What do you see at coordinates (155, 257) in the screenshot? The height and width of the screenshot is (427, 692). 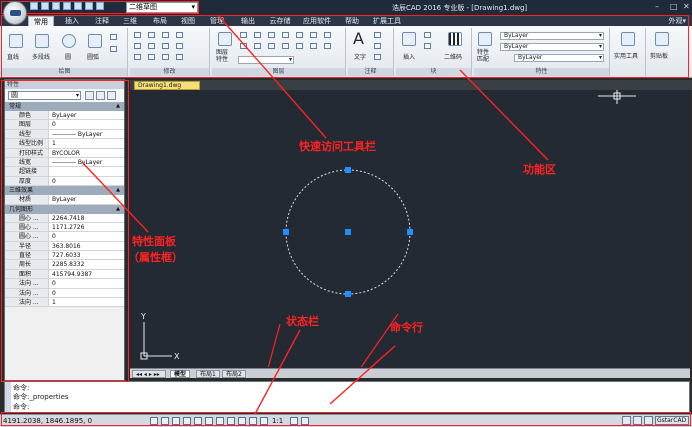 I see `label-properties-panel-2: （属性框）` at bounding box center [155, 257].